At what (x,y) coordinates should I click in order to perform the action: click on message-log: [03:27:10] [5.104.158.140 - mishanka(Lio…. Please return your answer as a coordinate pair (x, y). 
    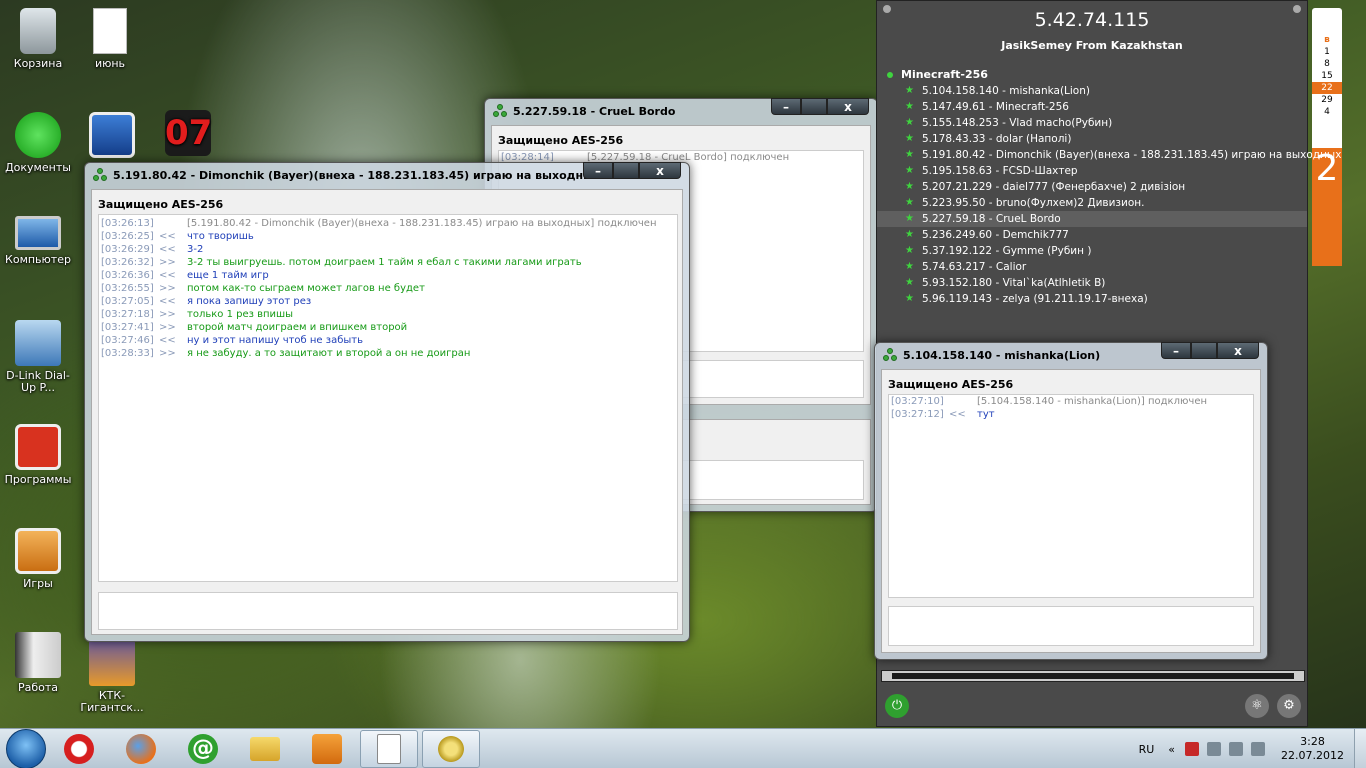
    Looking at the image, I should click on (1071, 496).